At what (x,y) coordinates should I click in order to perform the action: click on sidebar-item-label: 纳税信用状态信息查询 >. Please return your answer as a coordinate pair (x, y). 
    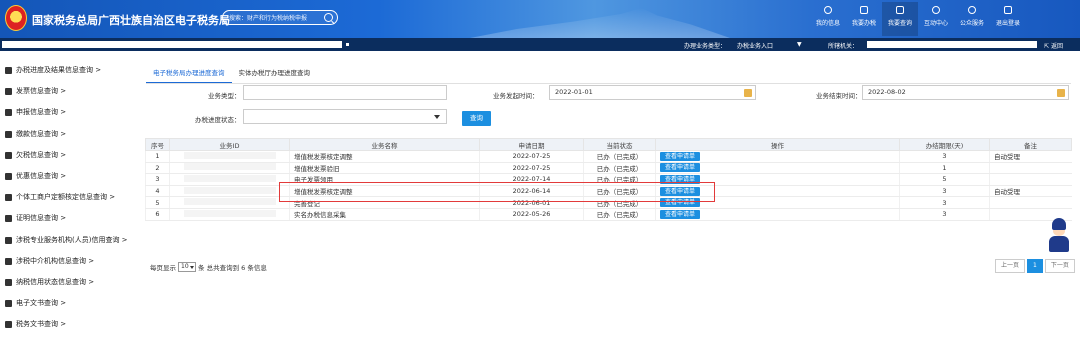
    Looking at the image, I should click on (55, 281).